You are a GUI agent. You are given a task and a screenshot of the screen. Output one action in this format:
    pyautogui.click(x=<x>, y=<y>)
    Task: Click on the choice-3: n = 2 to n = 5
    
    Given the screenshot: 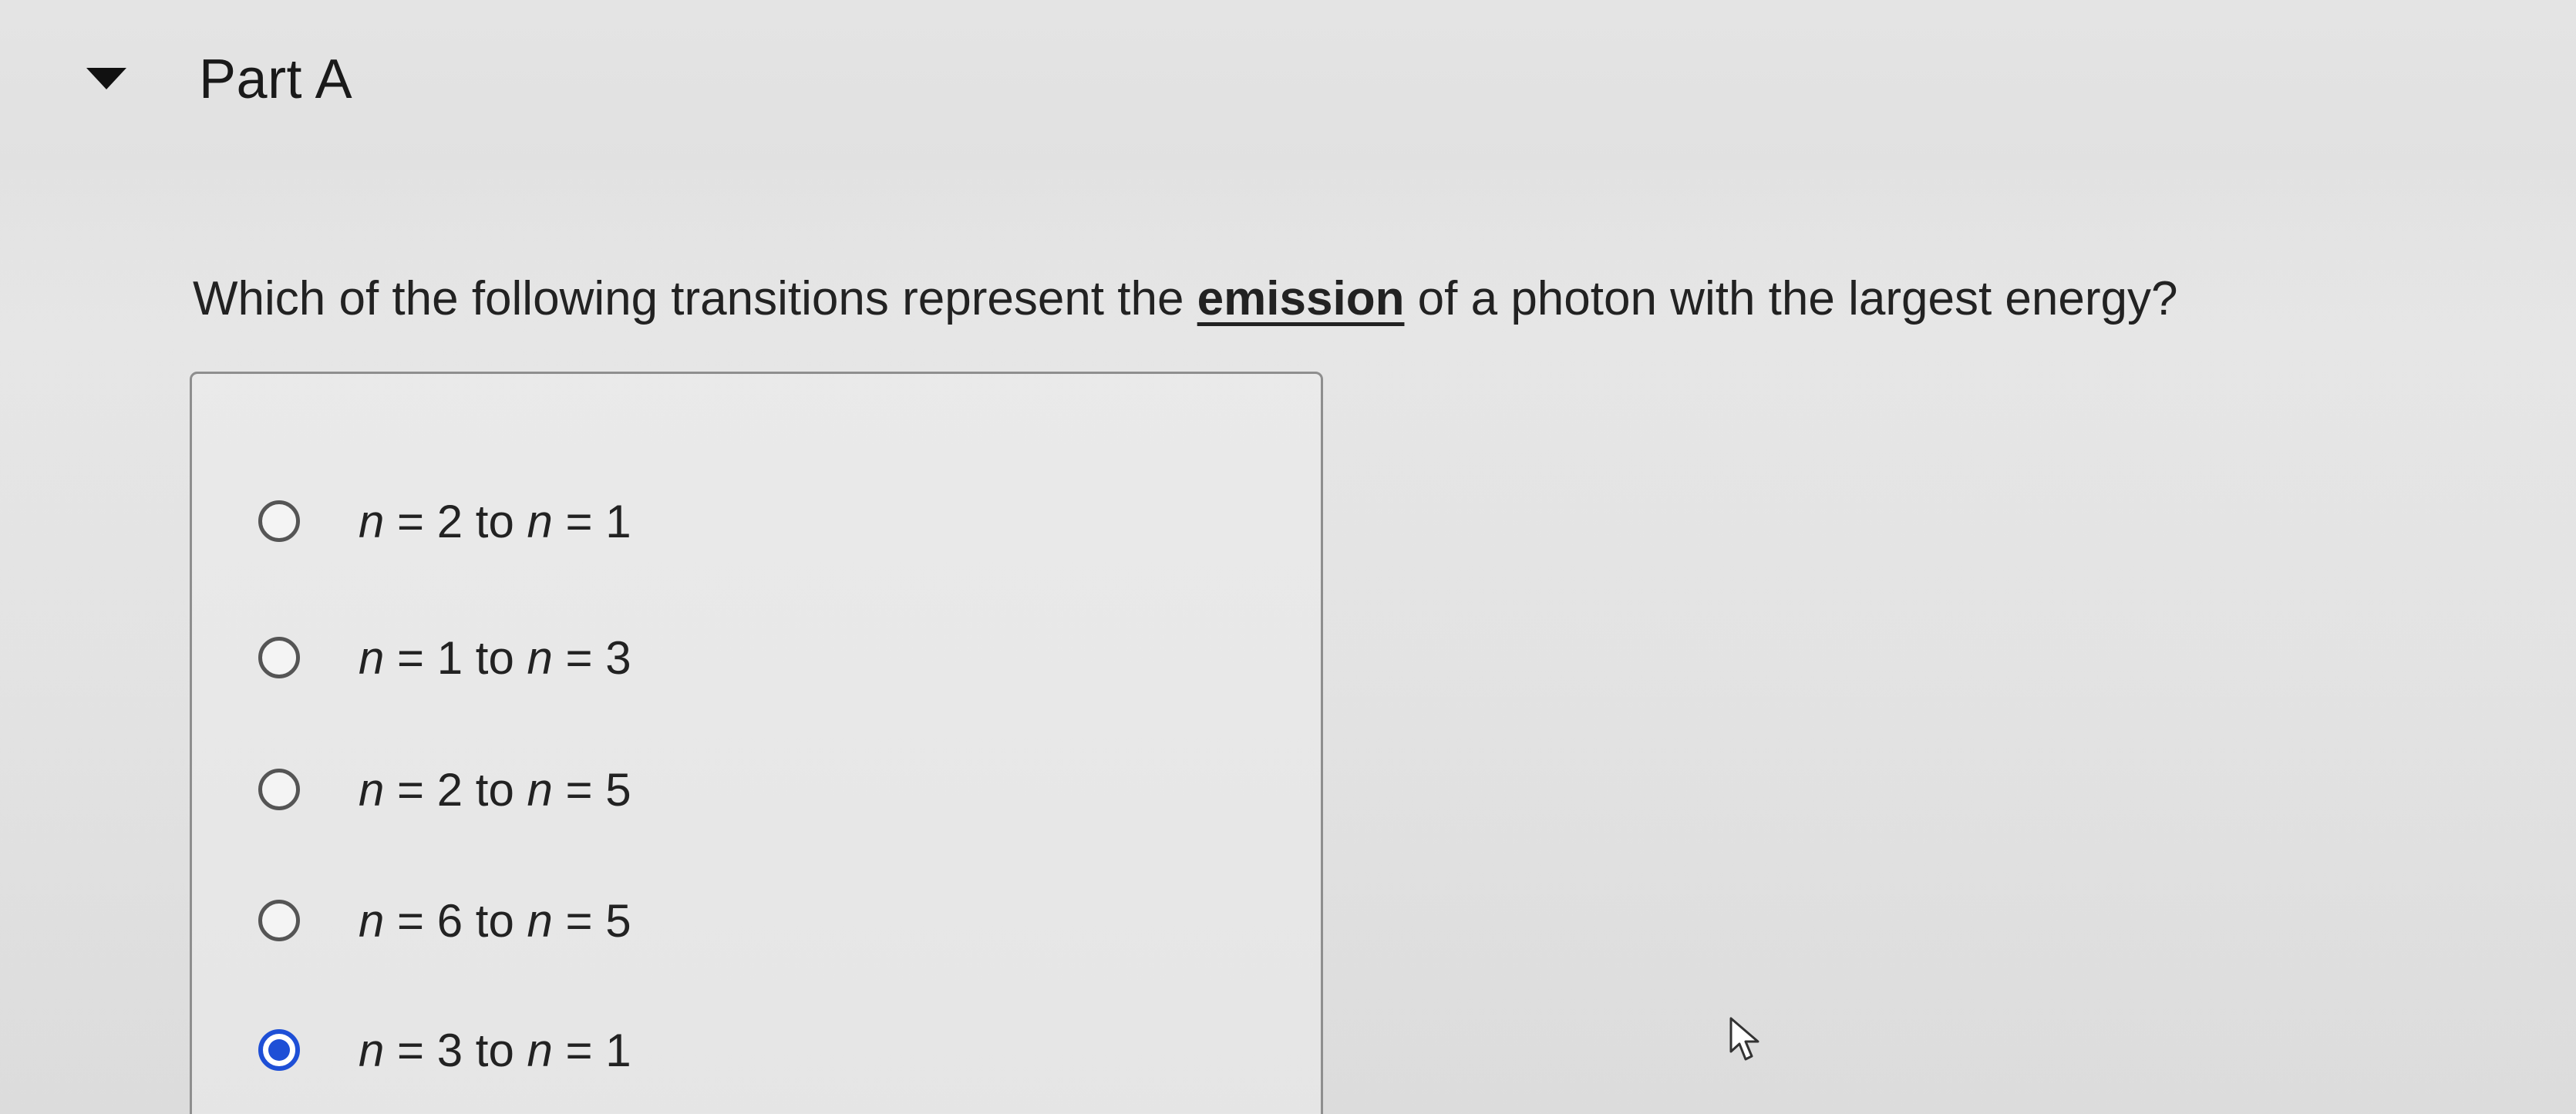 What is the action you would take?
    pyautogui.click(x=444, y=790)
    